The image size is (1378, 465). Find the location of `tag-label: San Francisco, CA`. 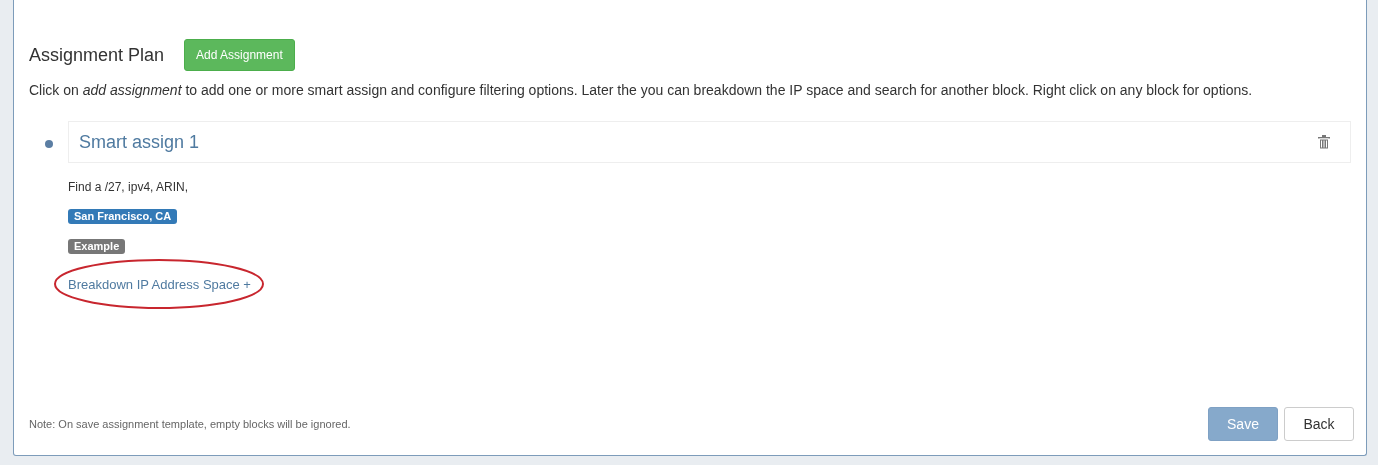

tag-label: San Francisco, CA is located at coordinates (123, 216).